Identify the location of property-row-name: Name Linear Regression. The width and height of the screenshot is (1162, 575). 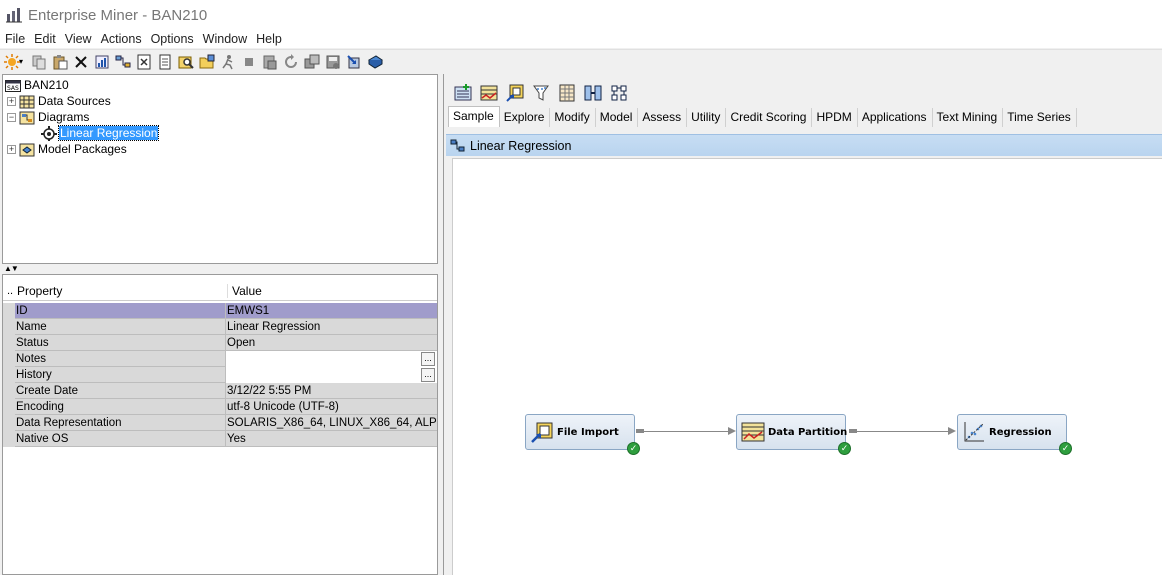
(220, 326).